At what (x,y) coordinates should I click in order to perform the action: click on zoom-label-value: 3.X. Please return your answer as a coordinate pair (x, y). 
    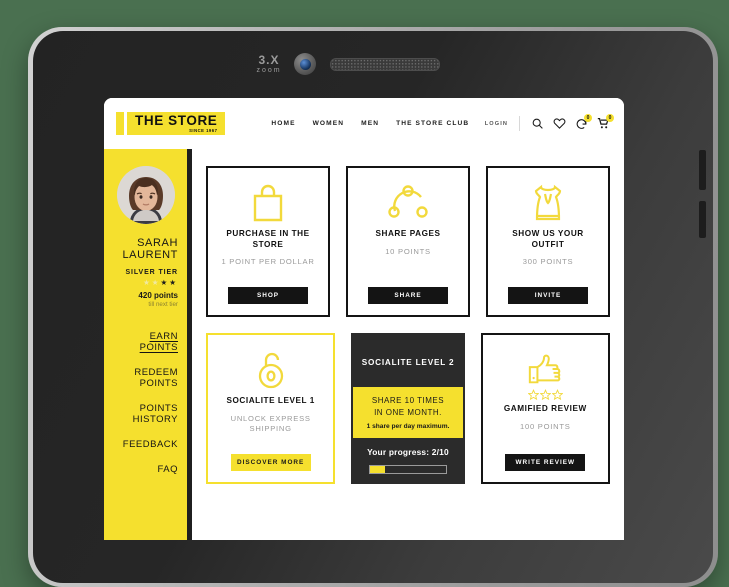
    Looking at the image, I should click on (269, 60).